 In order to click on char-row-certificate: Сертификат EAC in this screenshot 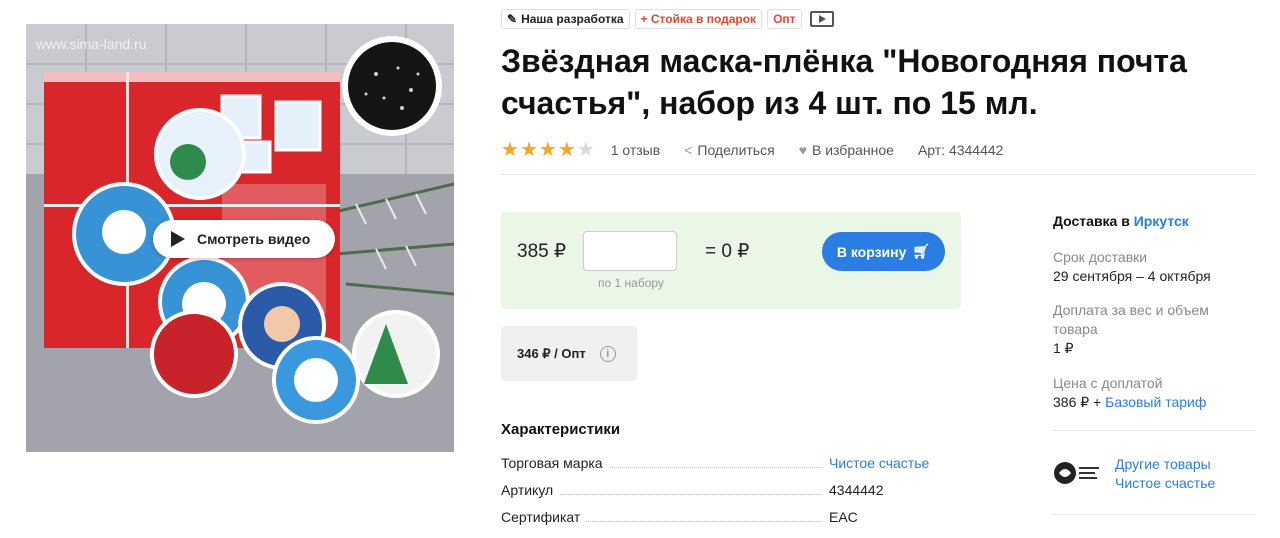, I will do `click(716, 518)`.